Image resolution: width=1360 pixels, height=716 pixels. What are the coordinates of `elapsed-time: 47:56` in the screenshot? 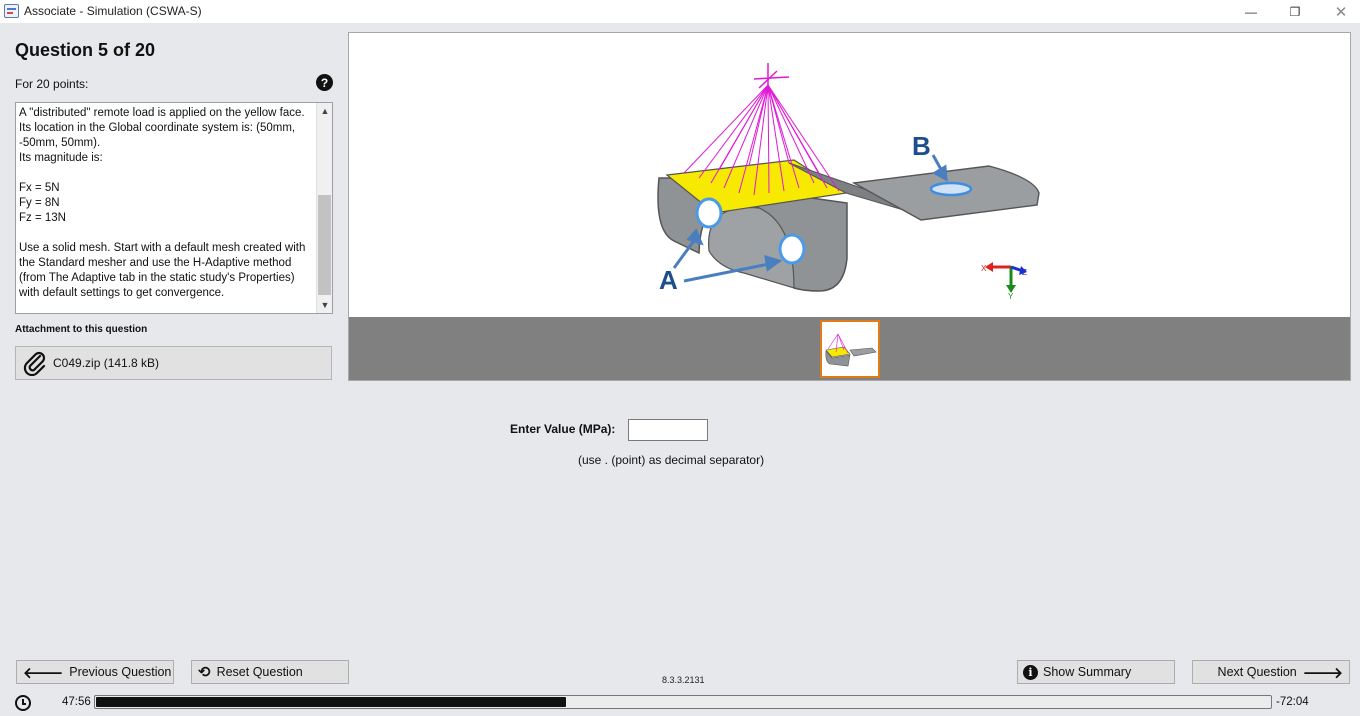 It's located at (76, 702).